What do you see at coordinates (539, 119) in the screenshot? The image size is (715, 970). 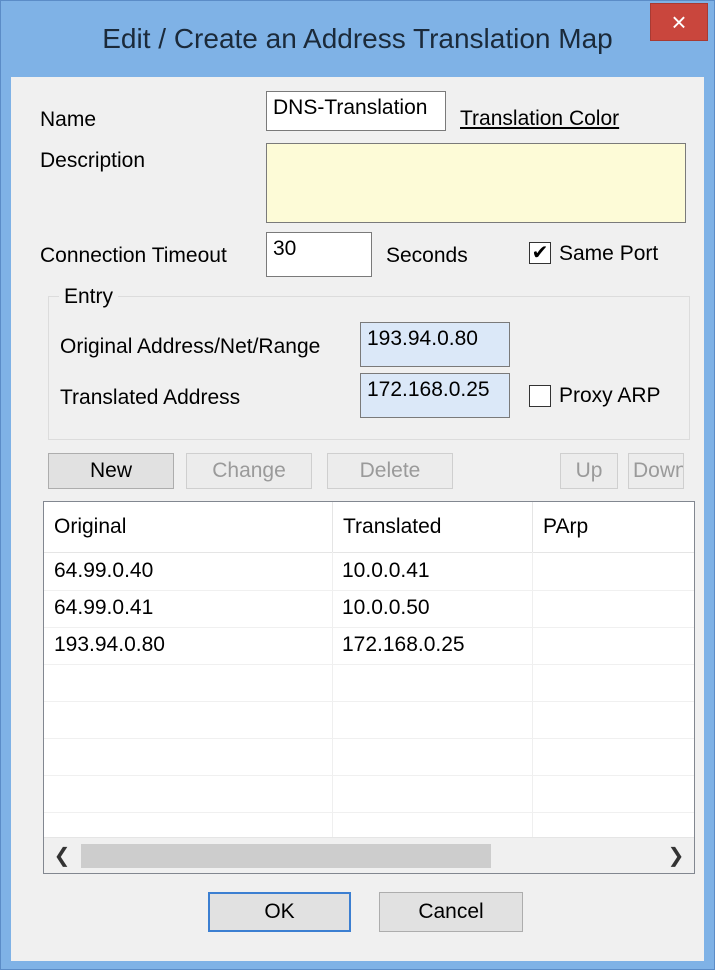 I see `translation-color-link: Translation Color` at bounding box center [539, 119].